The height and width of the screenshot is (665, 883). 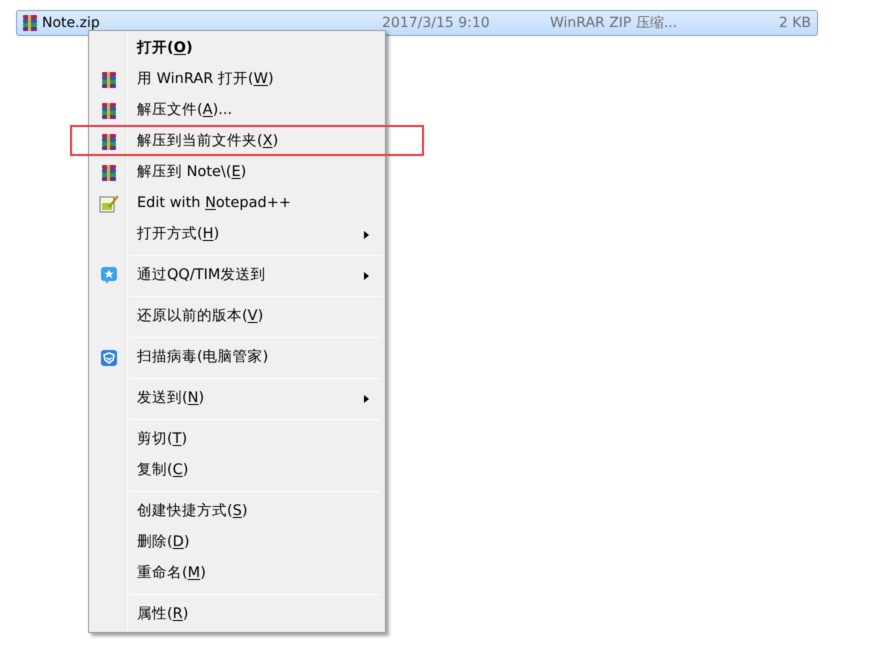 What do you see at coordinates (237, 573) in the screenshot?
I see `menu-item: 重命名(M)` at bounding box center [237, 573].